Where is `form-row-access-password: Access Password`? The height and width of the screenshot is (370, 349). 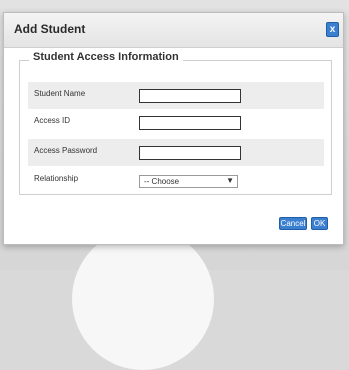
form-row-access-password: Access Password is located at coordinates (176, 152).